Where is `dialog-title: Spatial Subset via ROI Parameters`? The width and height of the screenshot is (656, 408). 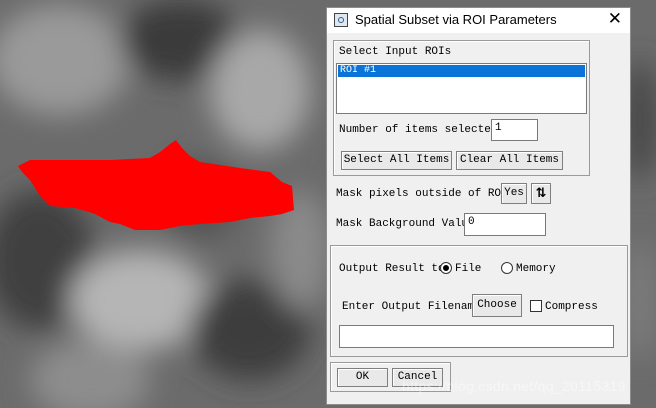
dialog-title: Spatial Subset via ROI Parameters is located at coordinates (456, 19).